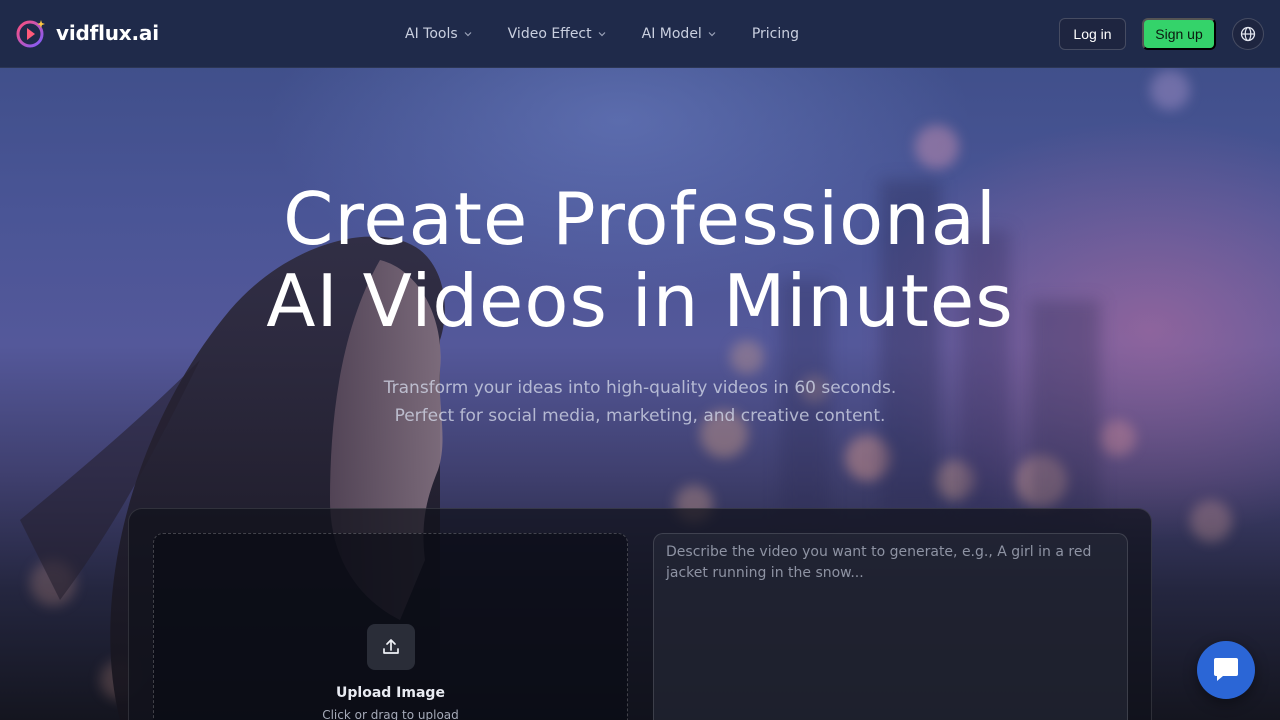  Describe the element at coordinates (30, 34) in the screenshot. I see `play-sparkle-logo-icon` at that location.